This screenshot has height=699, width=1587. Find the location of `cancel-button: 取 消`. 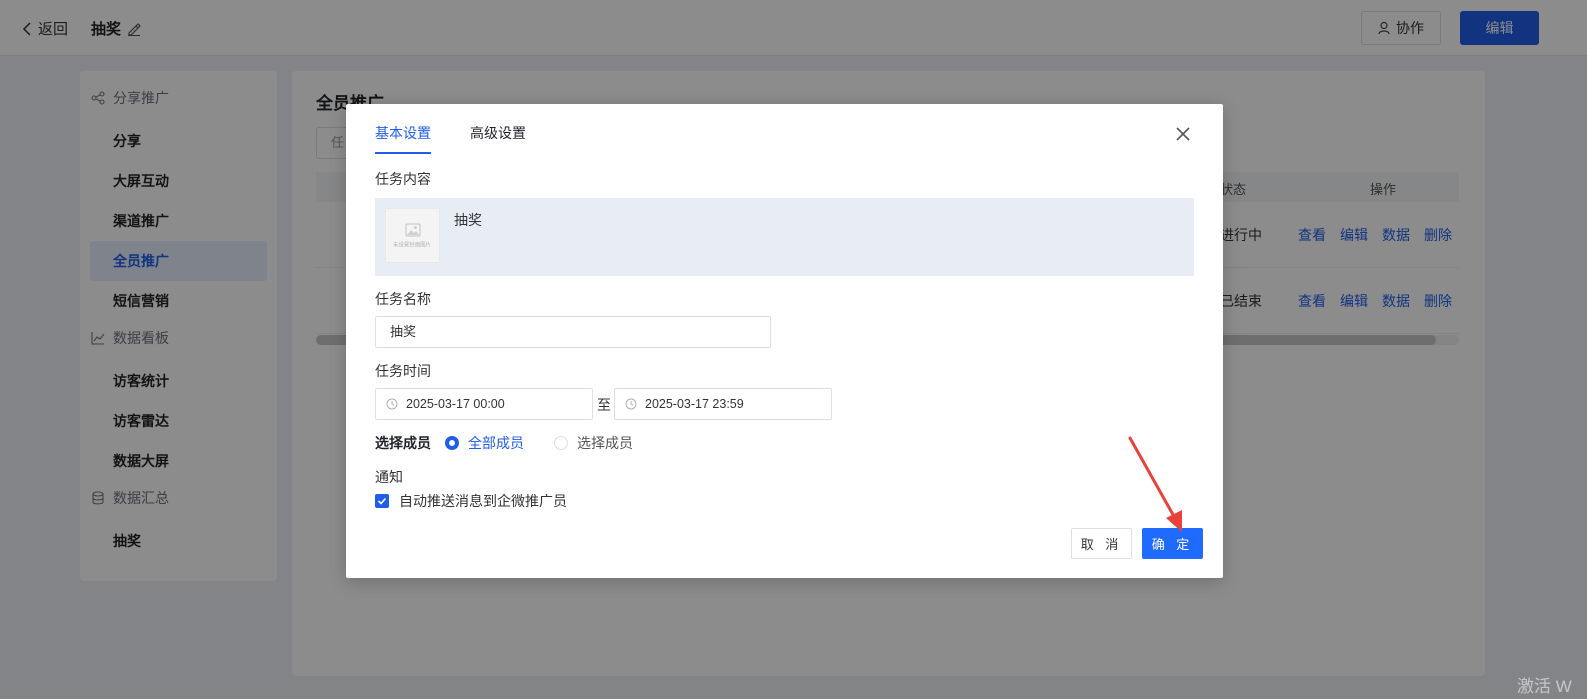

cancel-button: 取 消 is located at coordinates (1101, 543).